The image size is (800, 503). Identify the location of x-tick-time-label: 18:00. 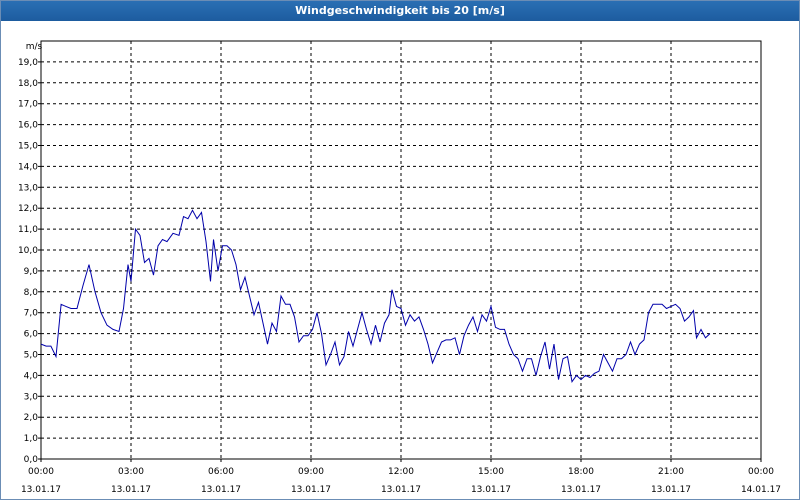
(581, 472).